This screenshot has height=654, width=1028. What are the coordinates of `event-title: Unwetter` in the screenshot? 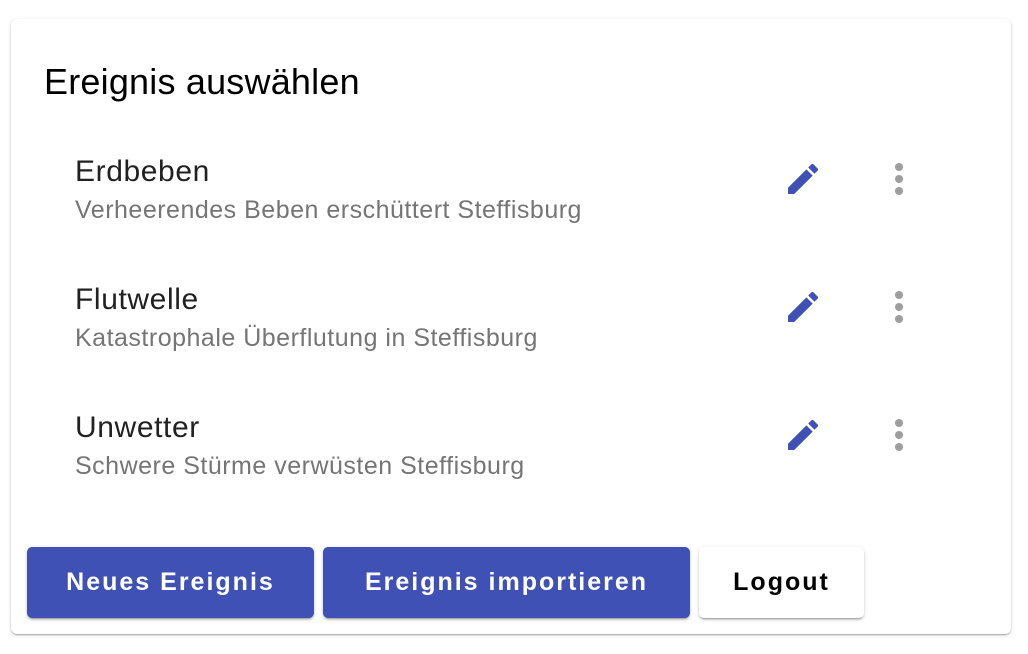 It's located at (137, 427).